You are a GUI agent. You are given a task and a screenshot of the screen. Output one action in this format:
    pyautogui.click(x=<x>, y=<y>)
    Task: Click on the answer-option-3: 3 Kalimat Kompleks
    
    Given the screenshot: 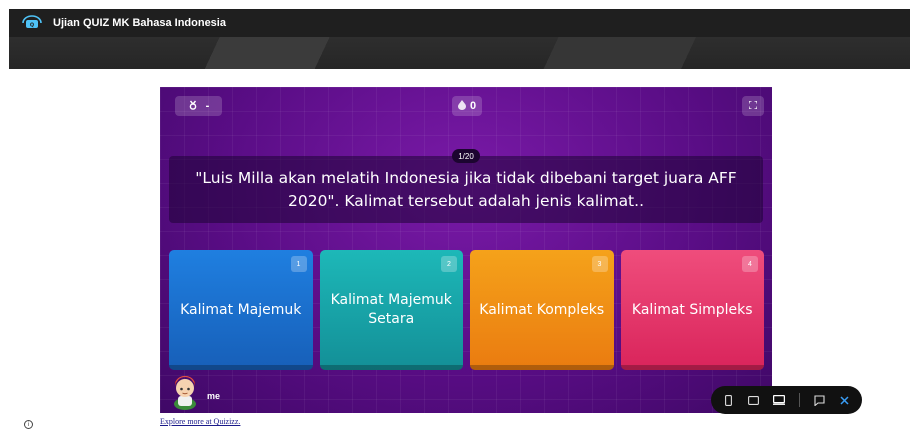 What is the action you would take?
    pyautogui.click(x=542, y=310)
    